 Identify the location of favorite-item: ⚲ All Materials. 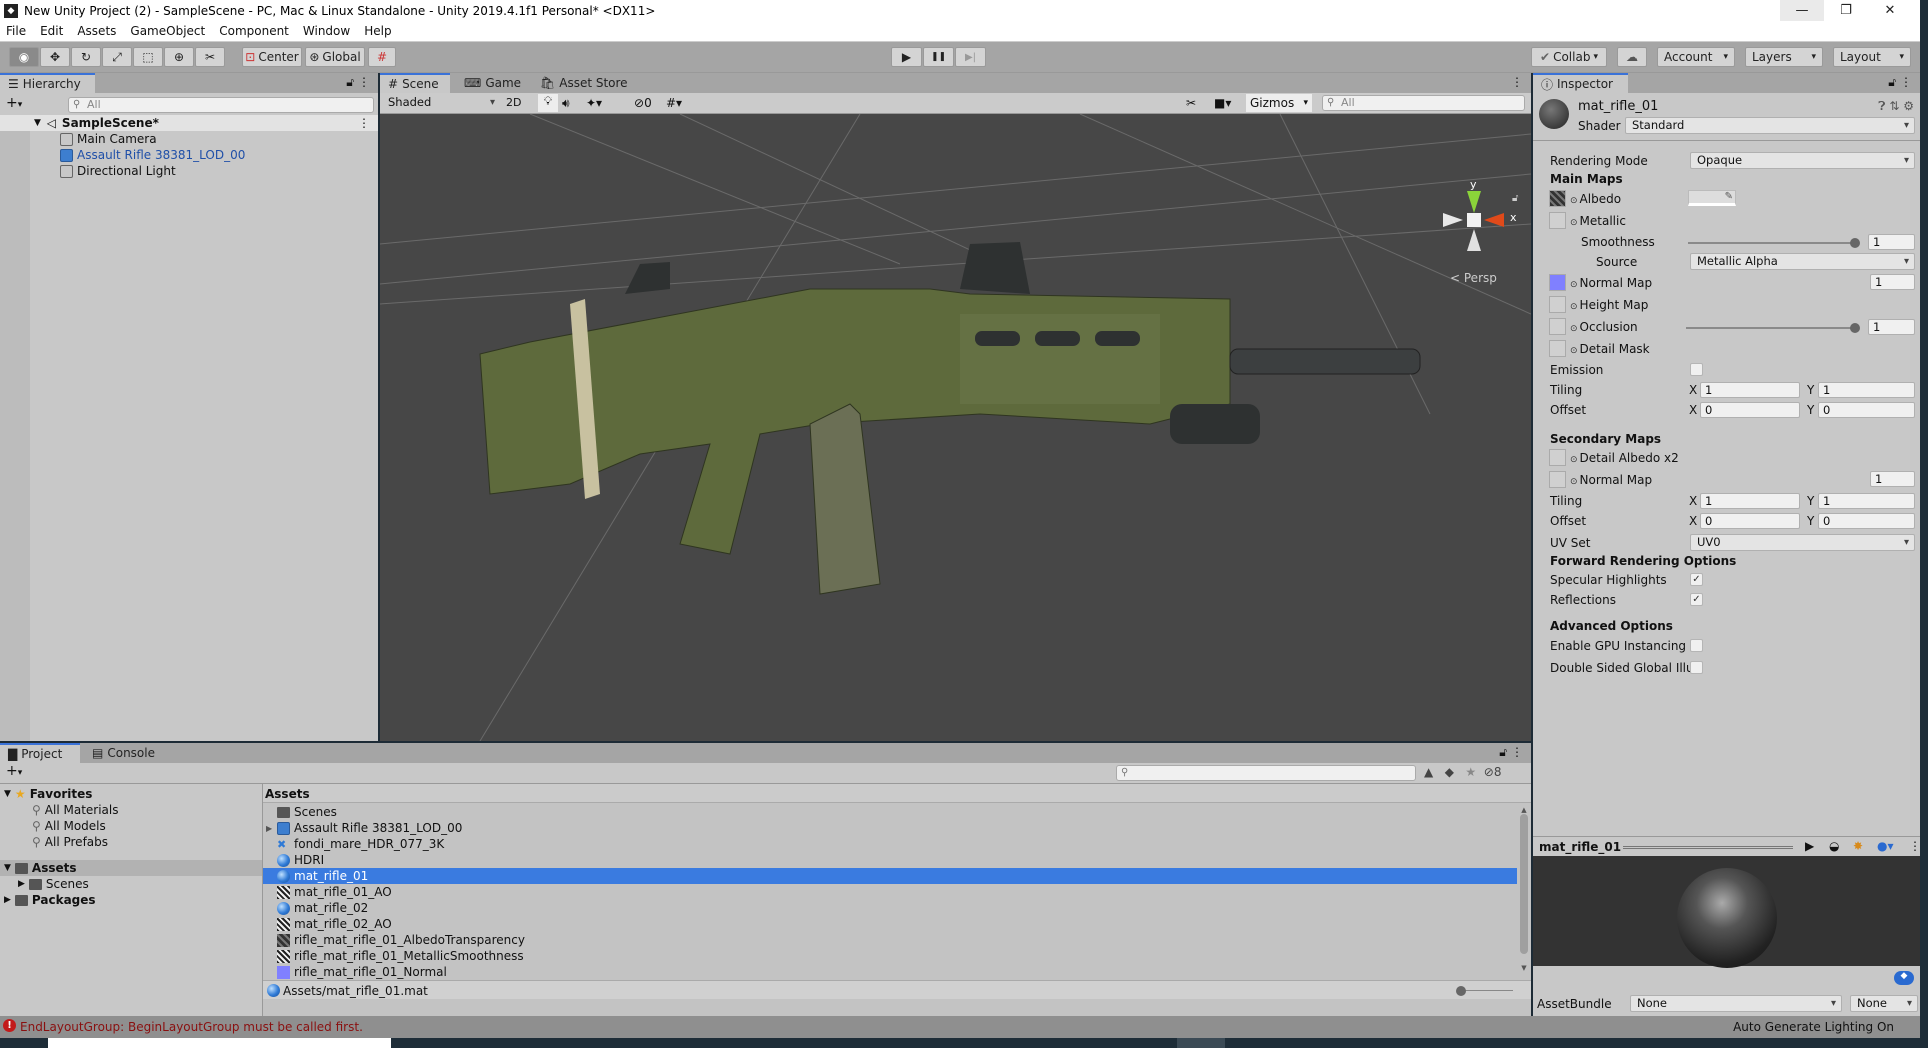
(75, 810).